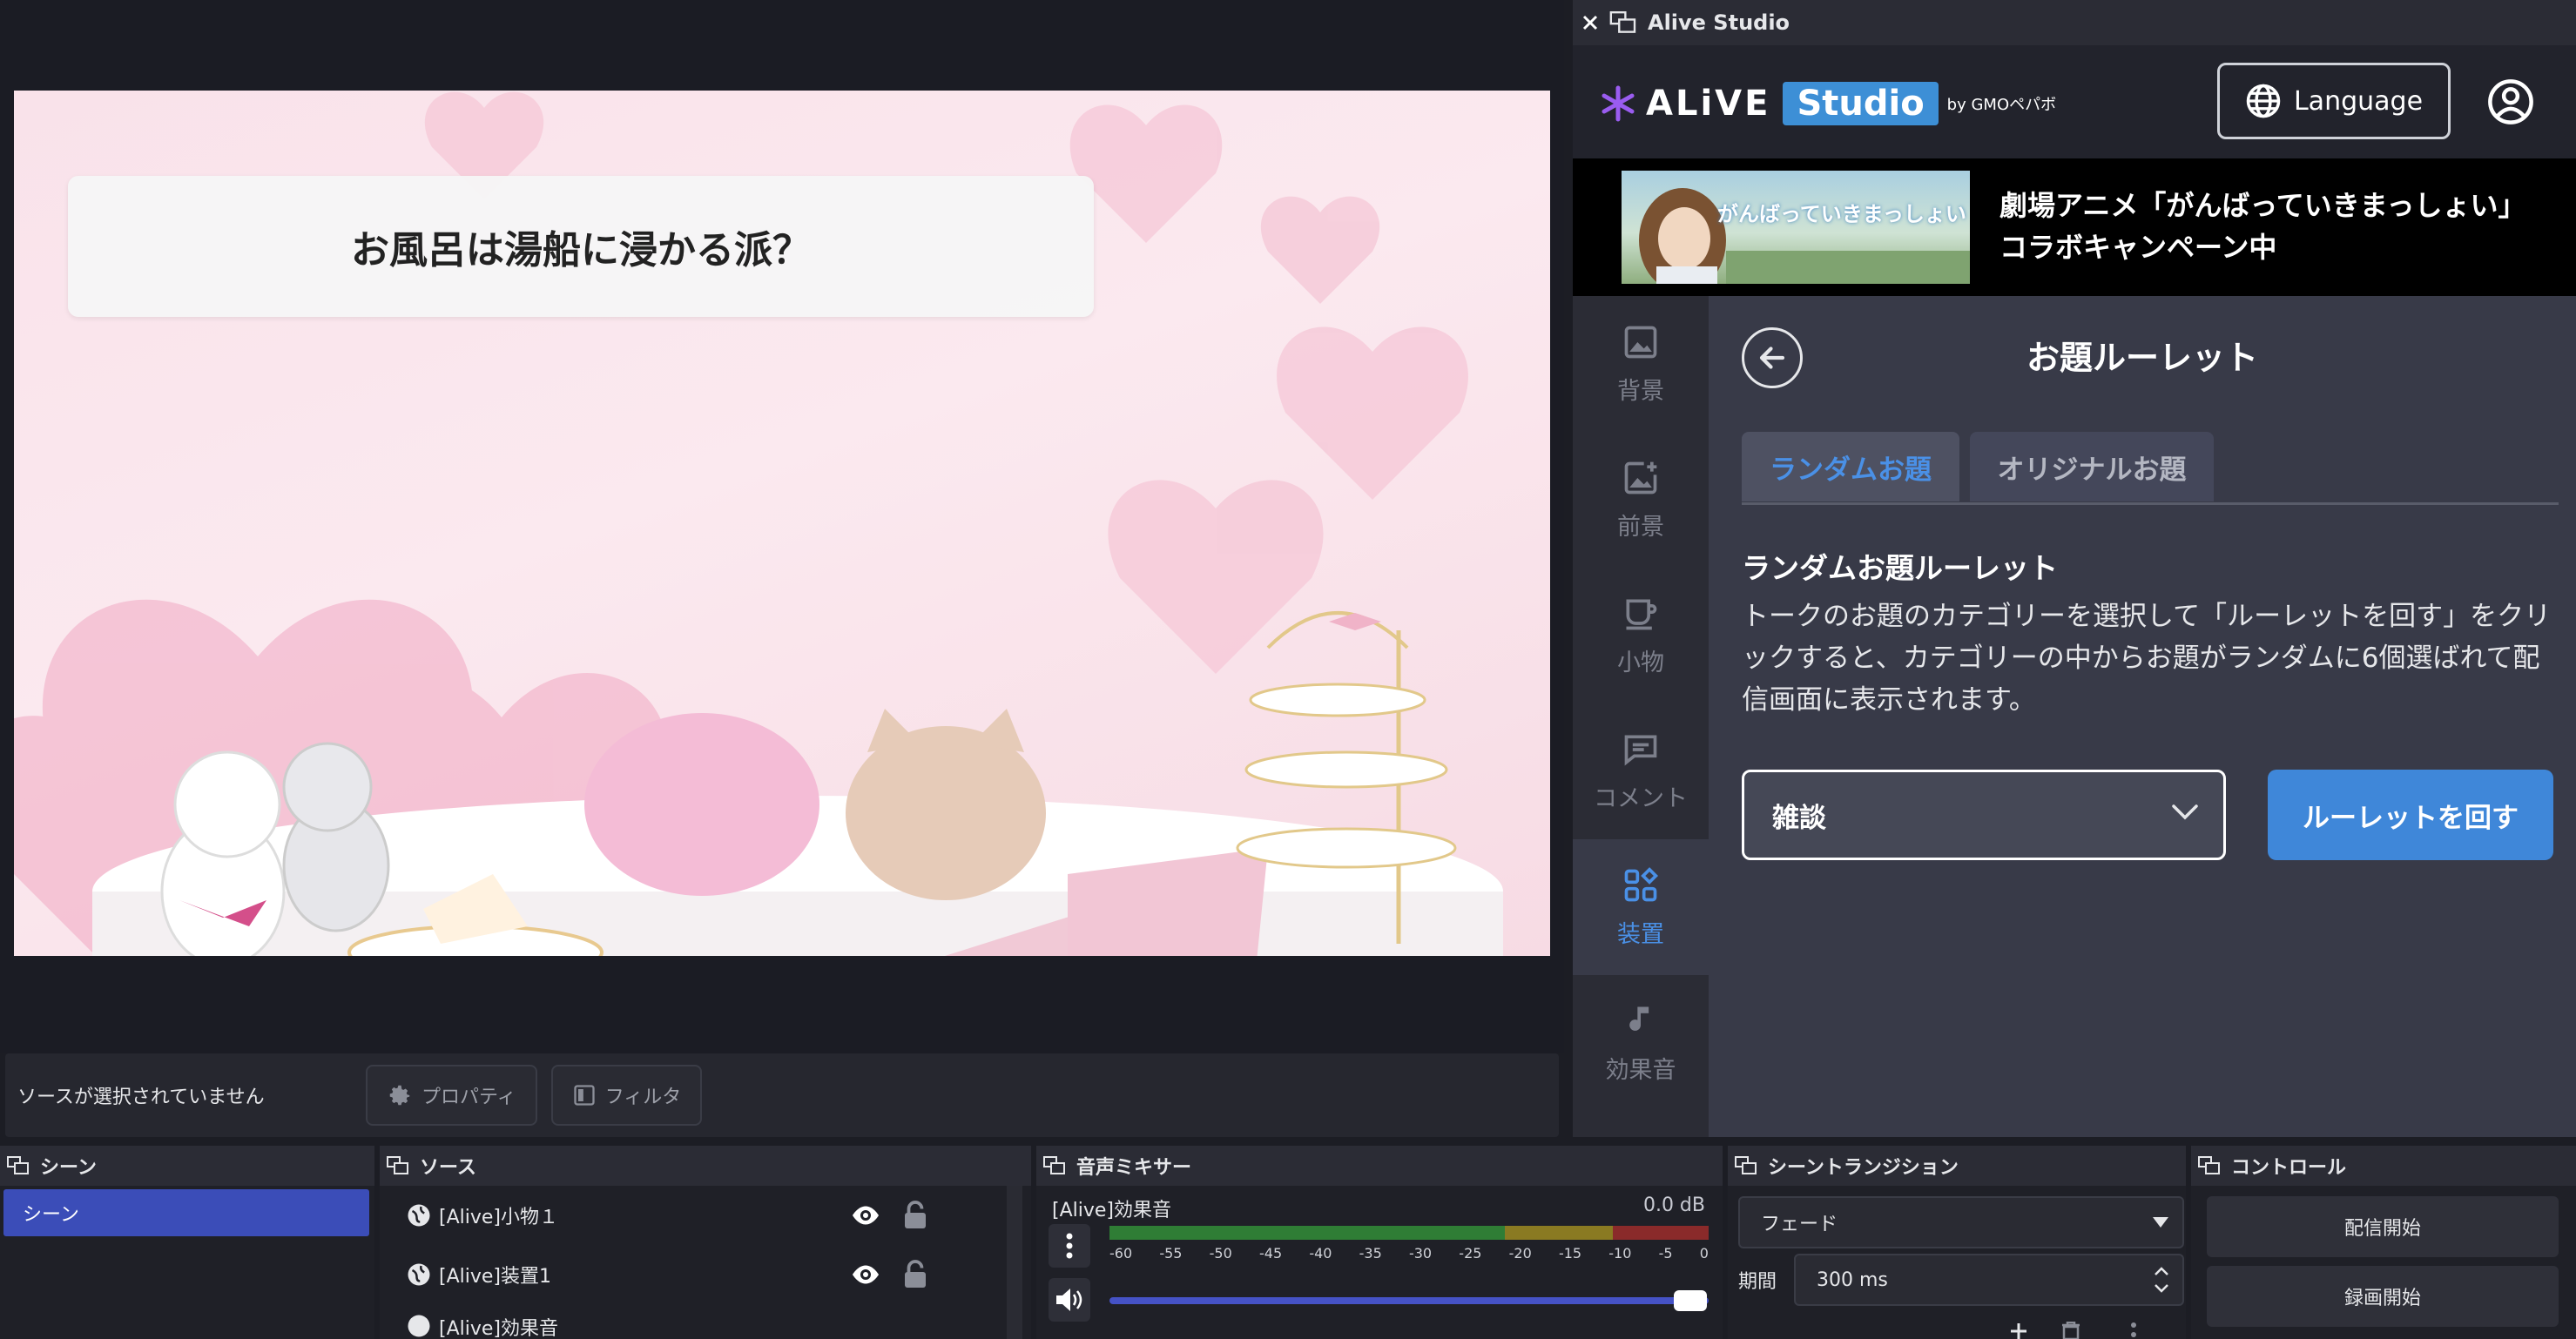 The width and height of the screenshot is (2576, 1339). What do you see at coordinates (186, 1212) in the screenshot?
I see `scene-item: シーン` at bounding box center [186, 1212].